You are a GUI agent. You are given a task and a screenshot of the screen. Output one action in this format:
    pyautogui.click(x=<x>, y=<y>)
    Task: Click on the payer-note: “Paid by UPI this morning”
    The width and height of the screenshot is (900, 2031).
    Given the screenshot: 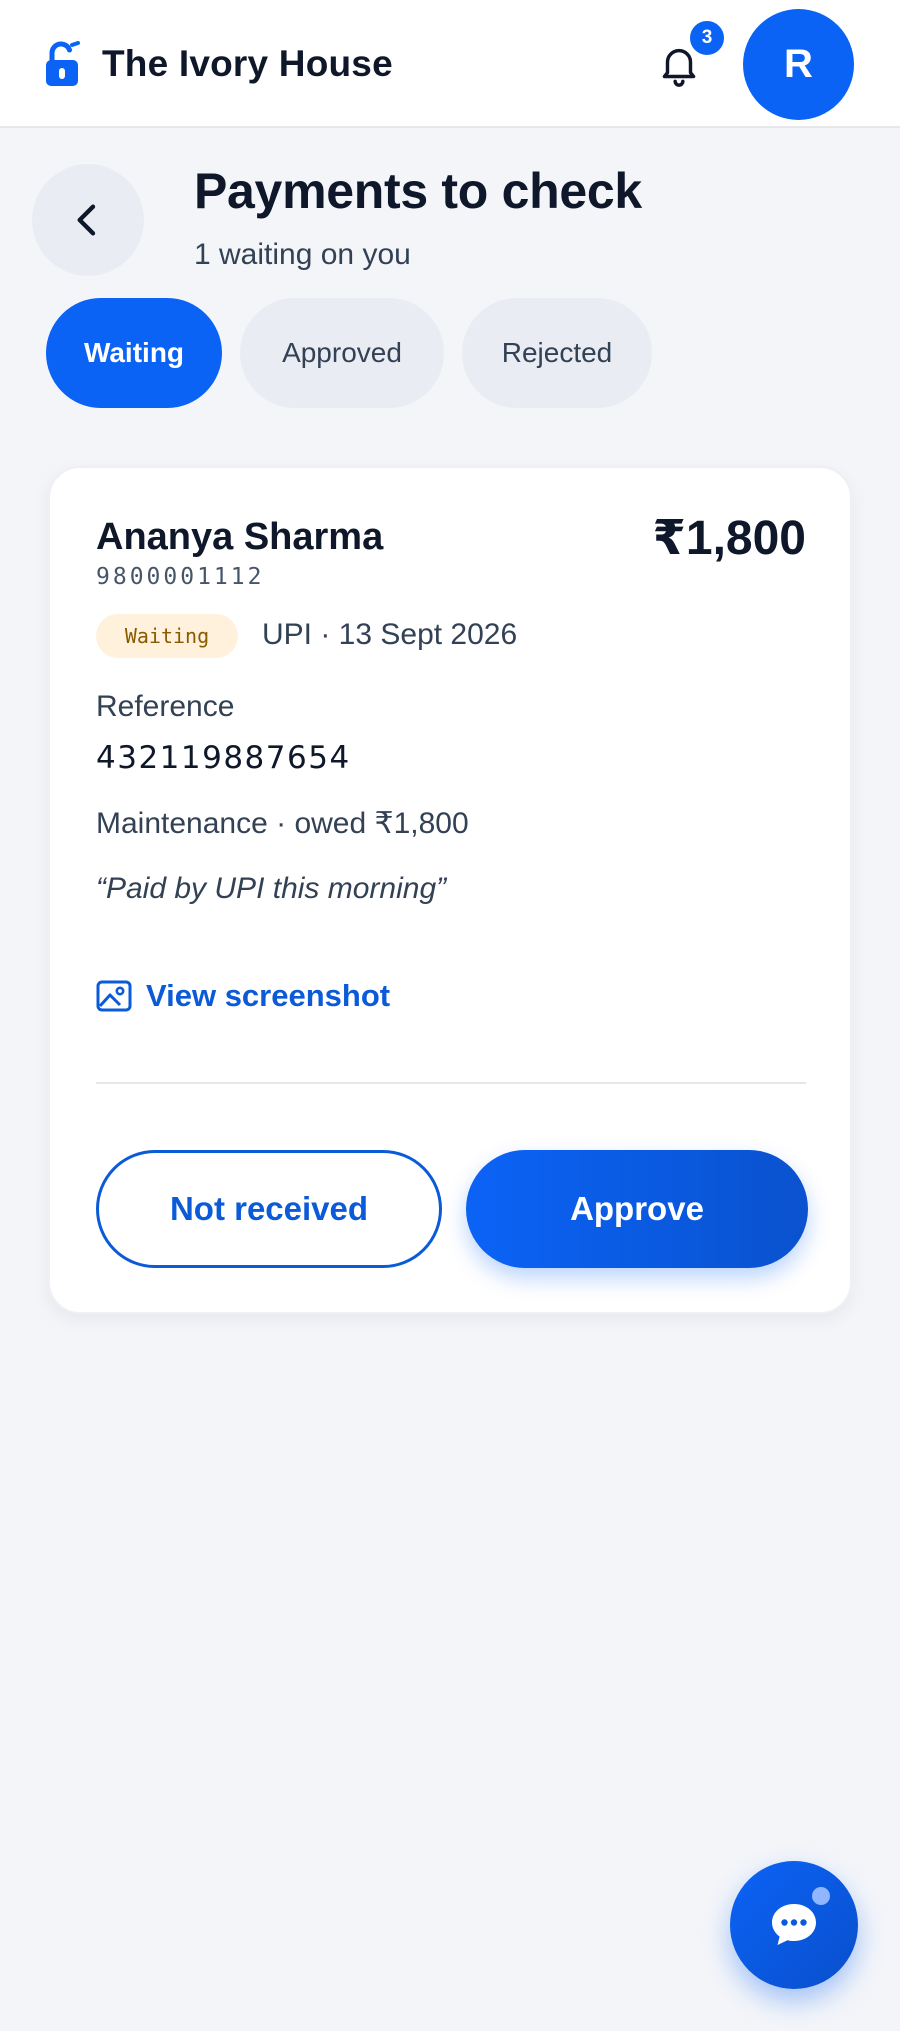 What is the action you would take?
    pyautogui.click(x=271, y=888)
    